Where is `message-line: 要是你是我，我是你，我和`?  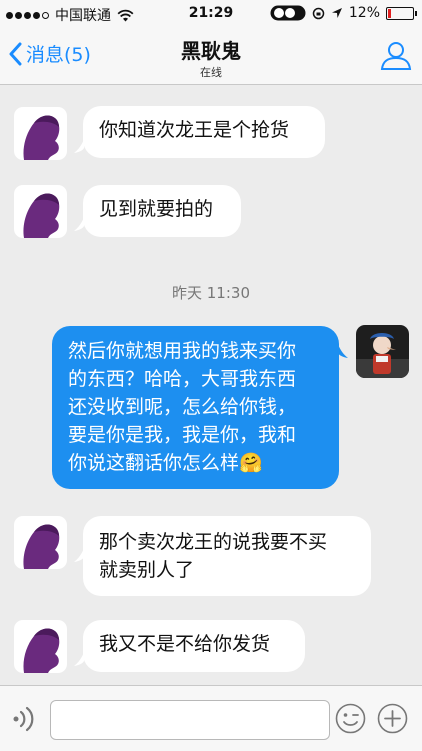
message-line: 要是你是我，我是你，我和 is located at coordinates (182, 435).